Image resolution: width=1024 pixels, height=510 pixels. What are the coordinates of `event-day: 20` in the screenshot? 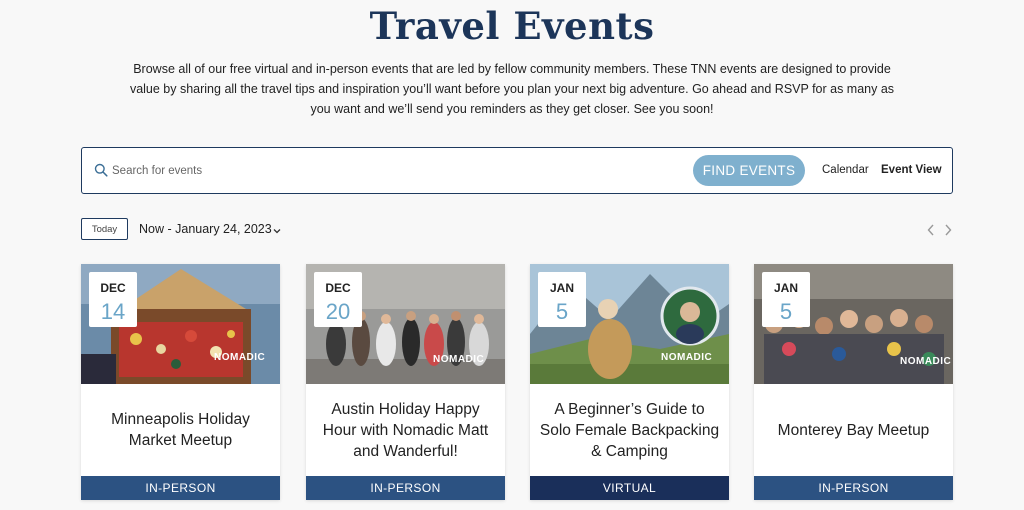 It's located at (338, 311).